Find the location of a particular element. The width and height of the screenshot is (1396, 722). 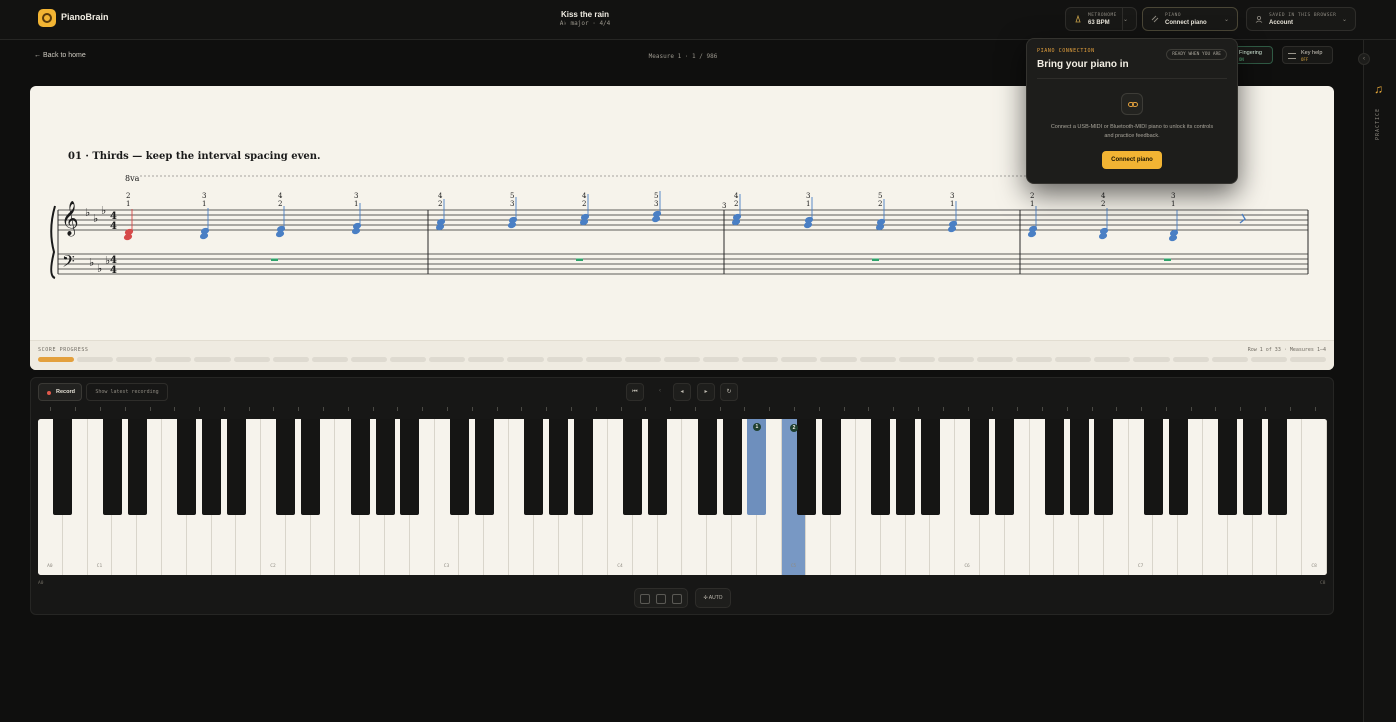

loop-icon: ↻ is located at coordinates (729, 392).